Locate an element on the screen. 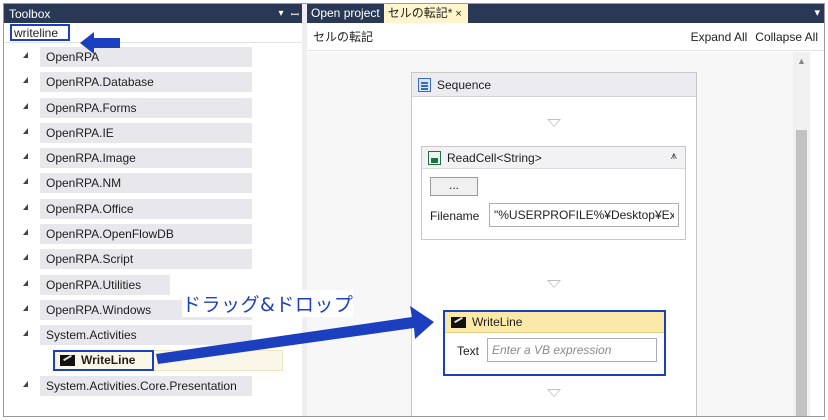 This screenshot has height=420, width=828. toolbox-search-input is located at coordinates (40, 32).